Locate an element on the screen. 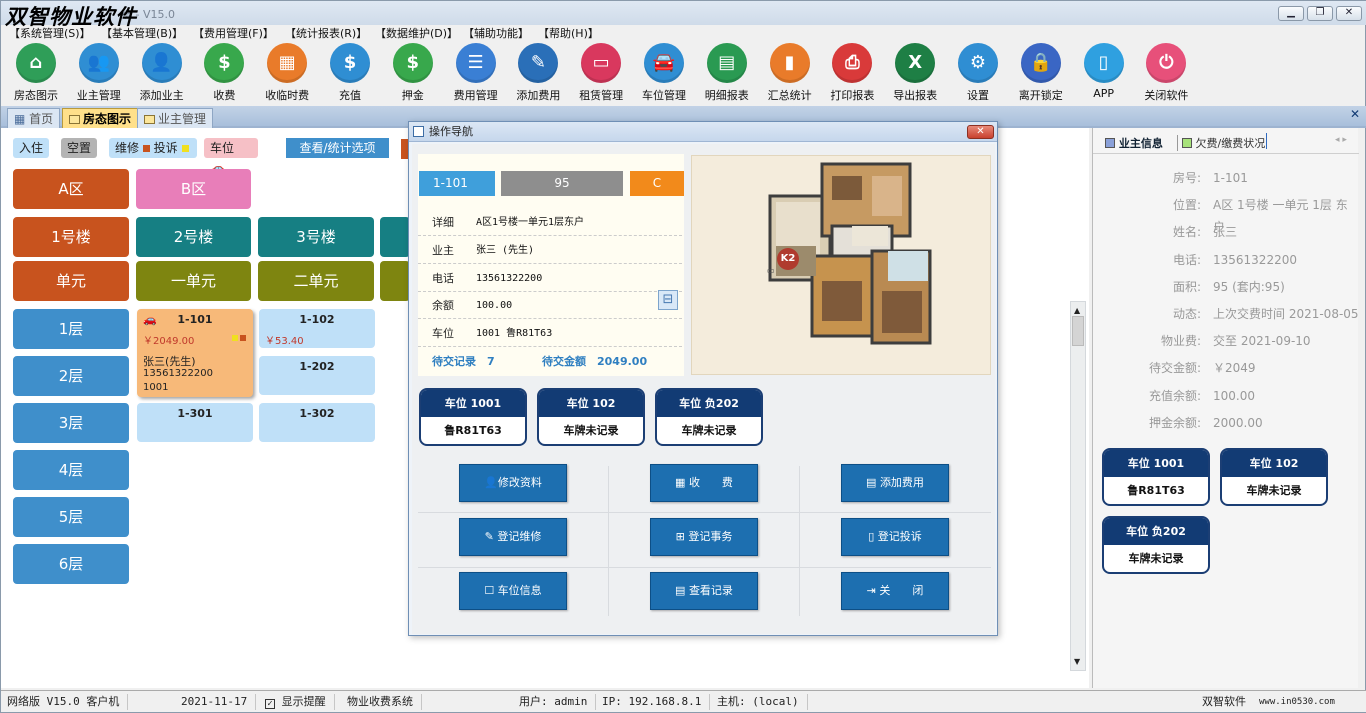  right-parking-card-102: 车位 102 车牌未记录 is located at coordinates (1274, 477).